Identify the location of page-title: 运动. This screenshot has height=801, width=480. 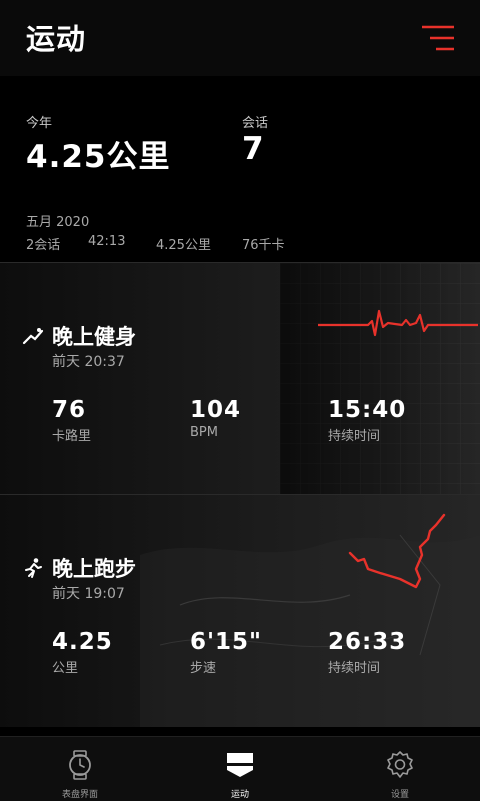
(56, 39).